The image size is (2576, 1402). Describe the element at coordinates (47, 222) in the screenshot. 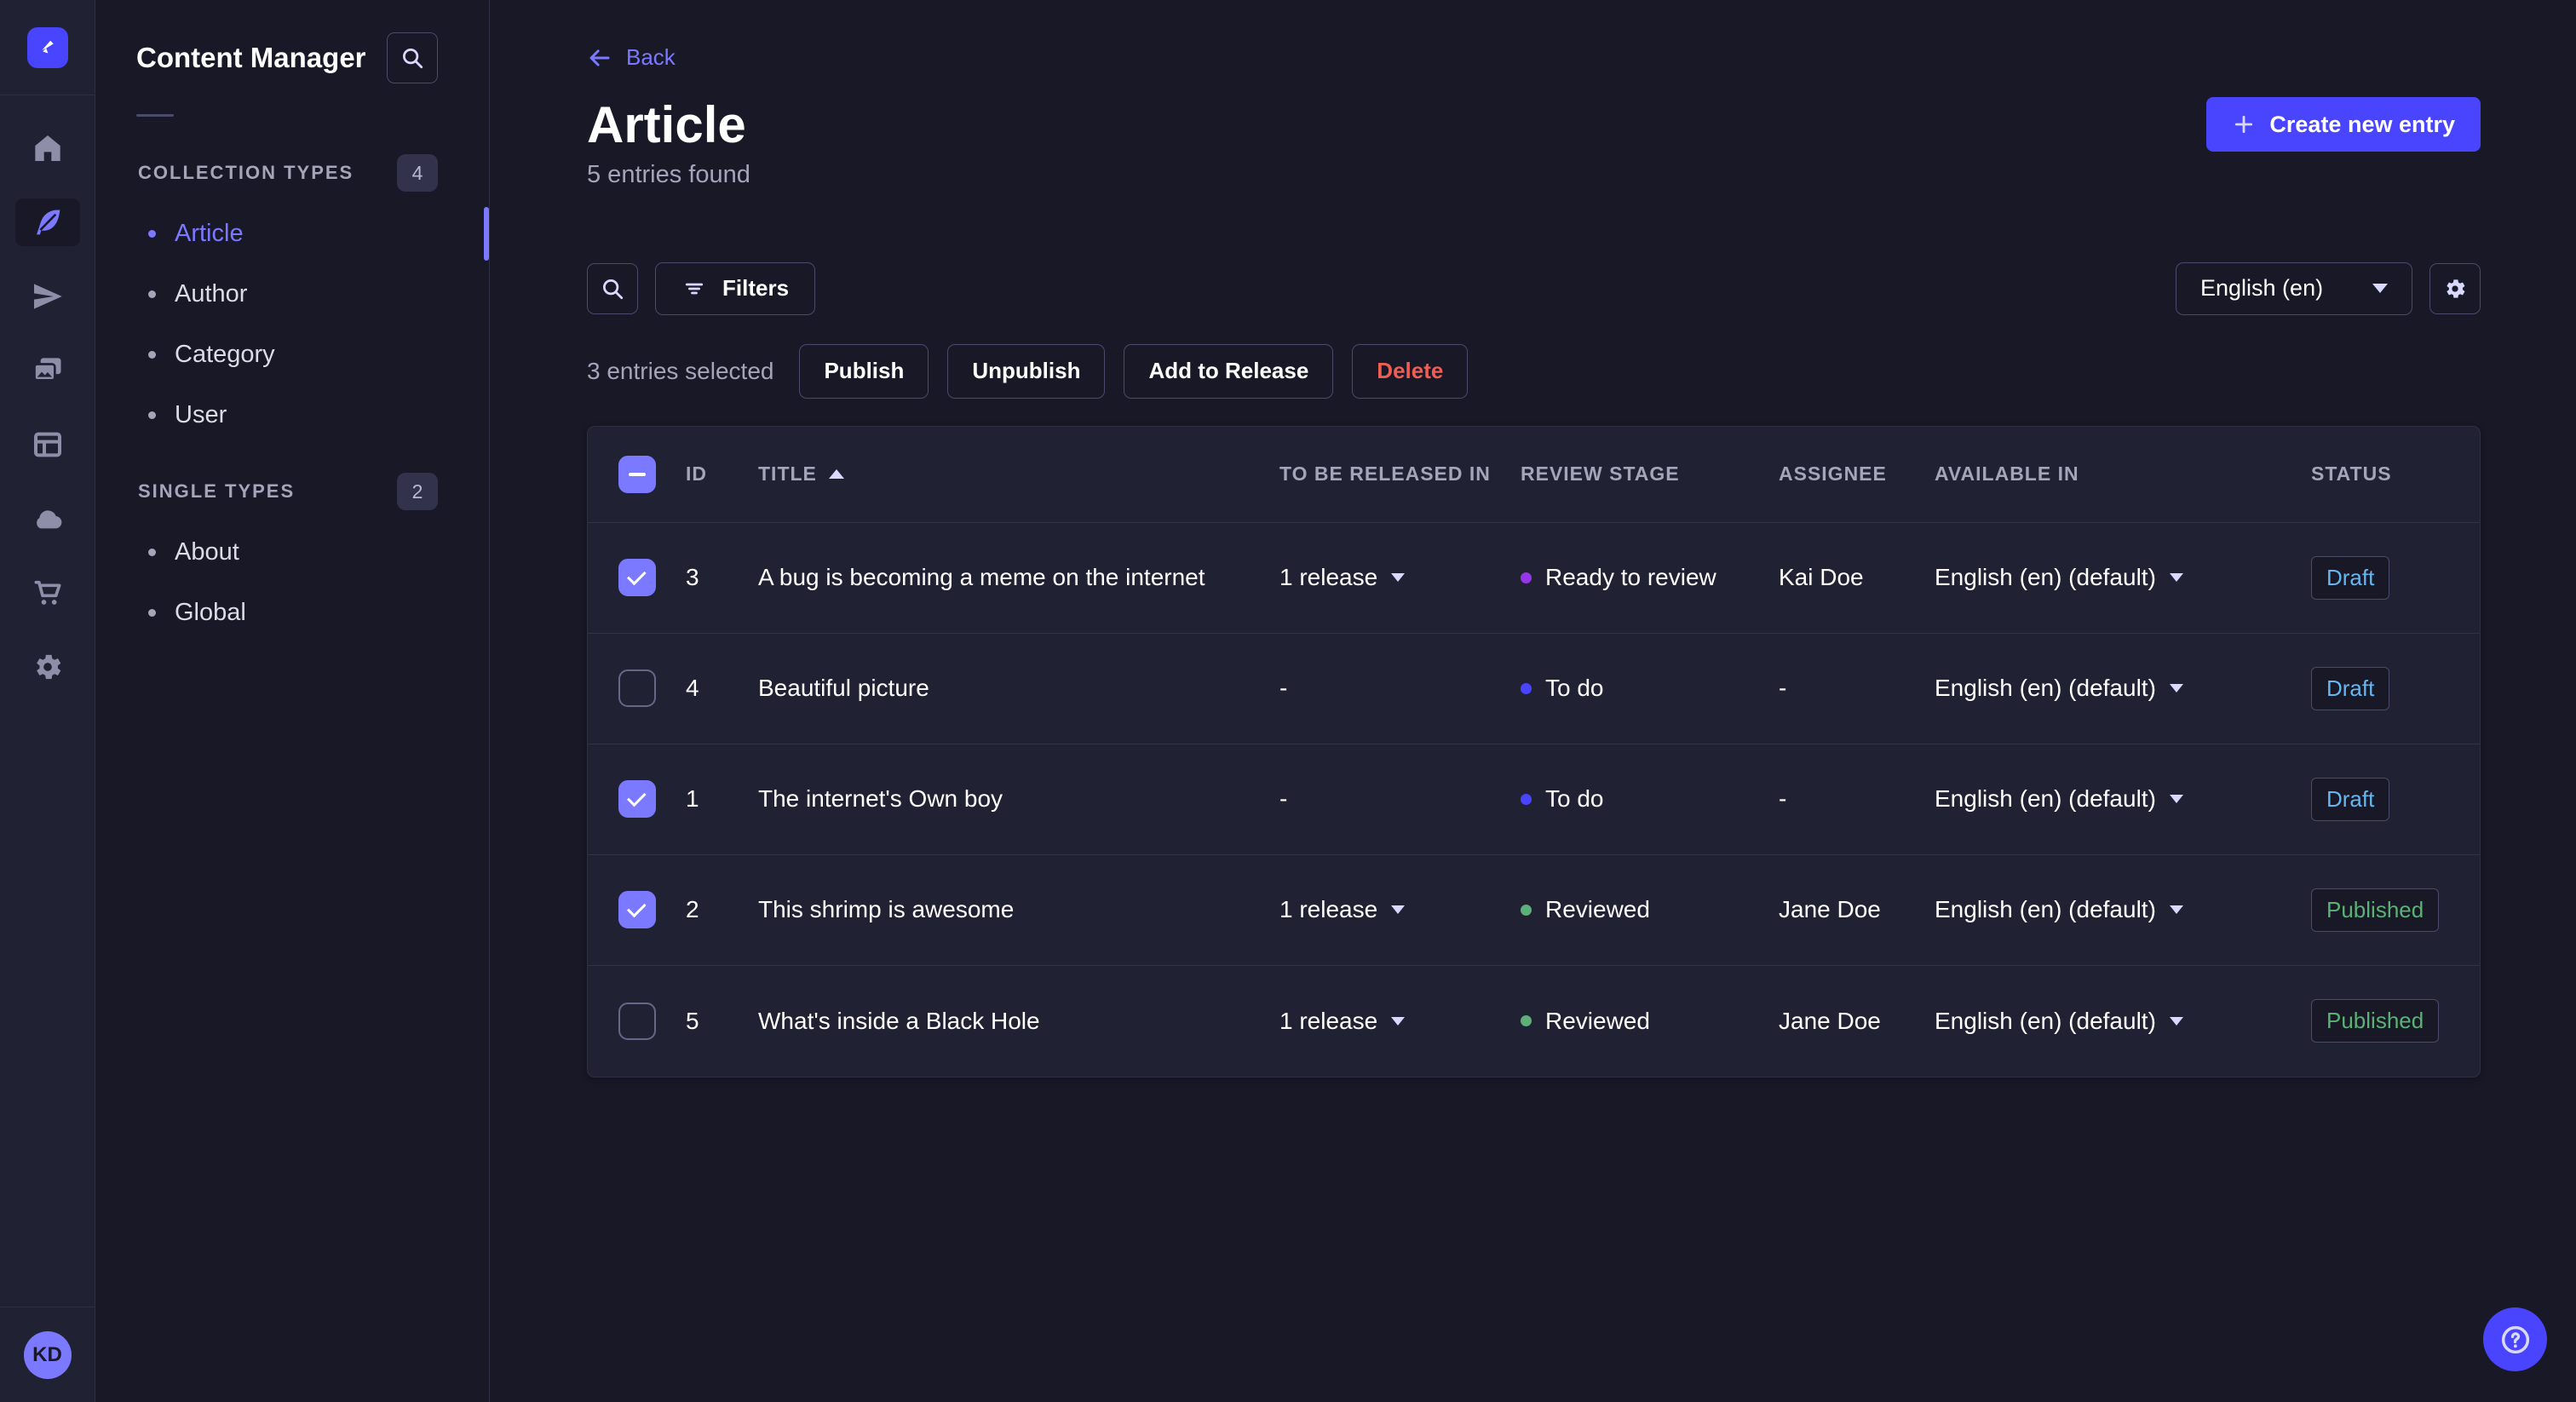

I see `nav-content-manager` at that location.